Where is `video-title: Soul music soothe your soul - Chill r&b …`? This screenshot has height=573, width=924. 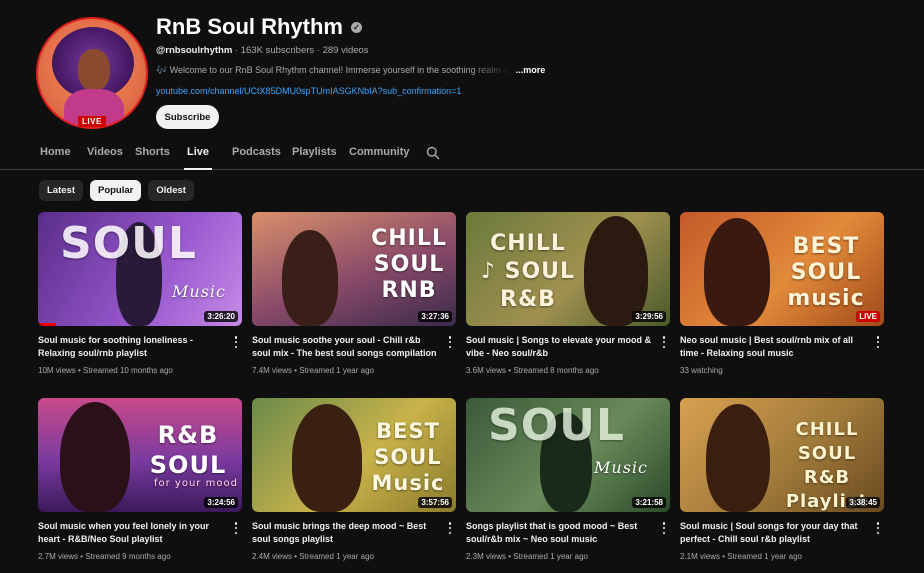 video-title: Soul music soothe your soul - Chill r&b … is located at coordinates (354, 348).